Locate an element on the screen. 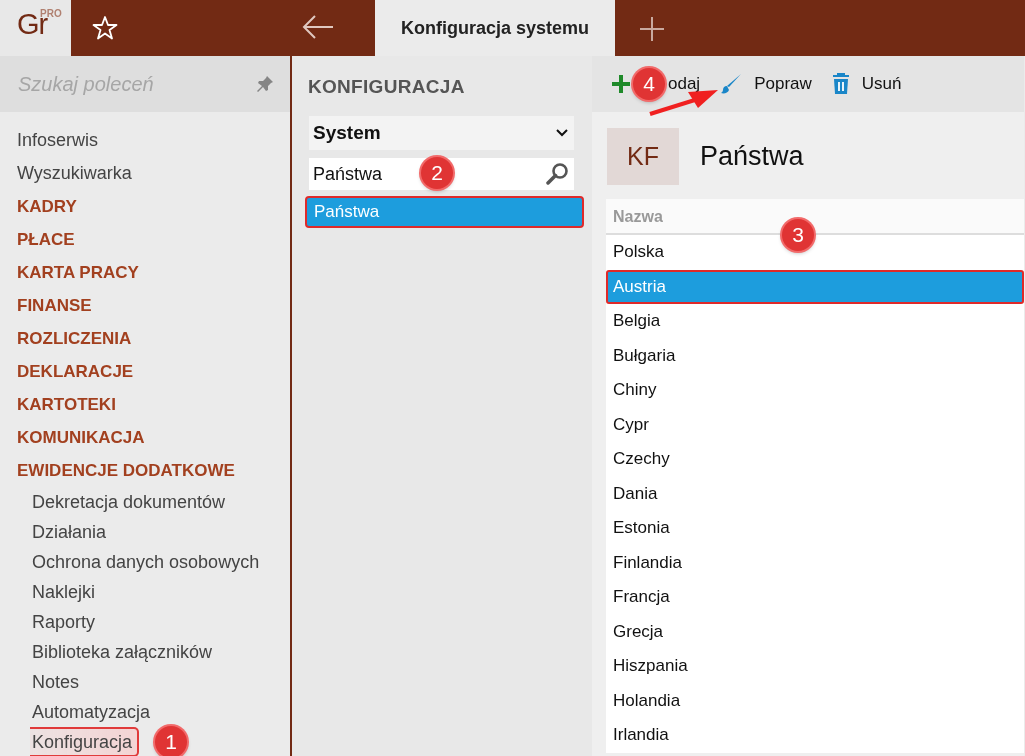 This screenshot has width=1025, height=756. trash-icon is located at coordinates (840, 84).